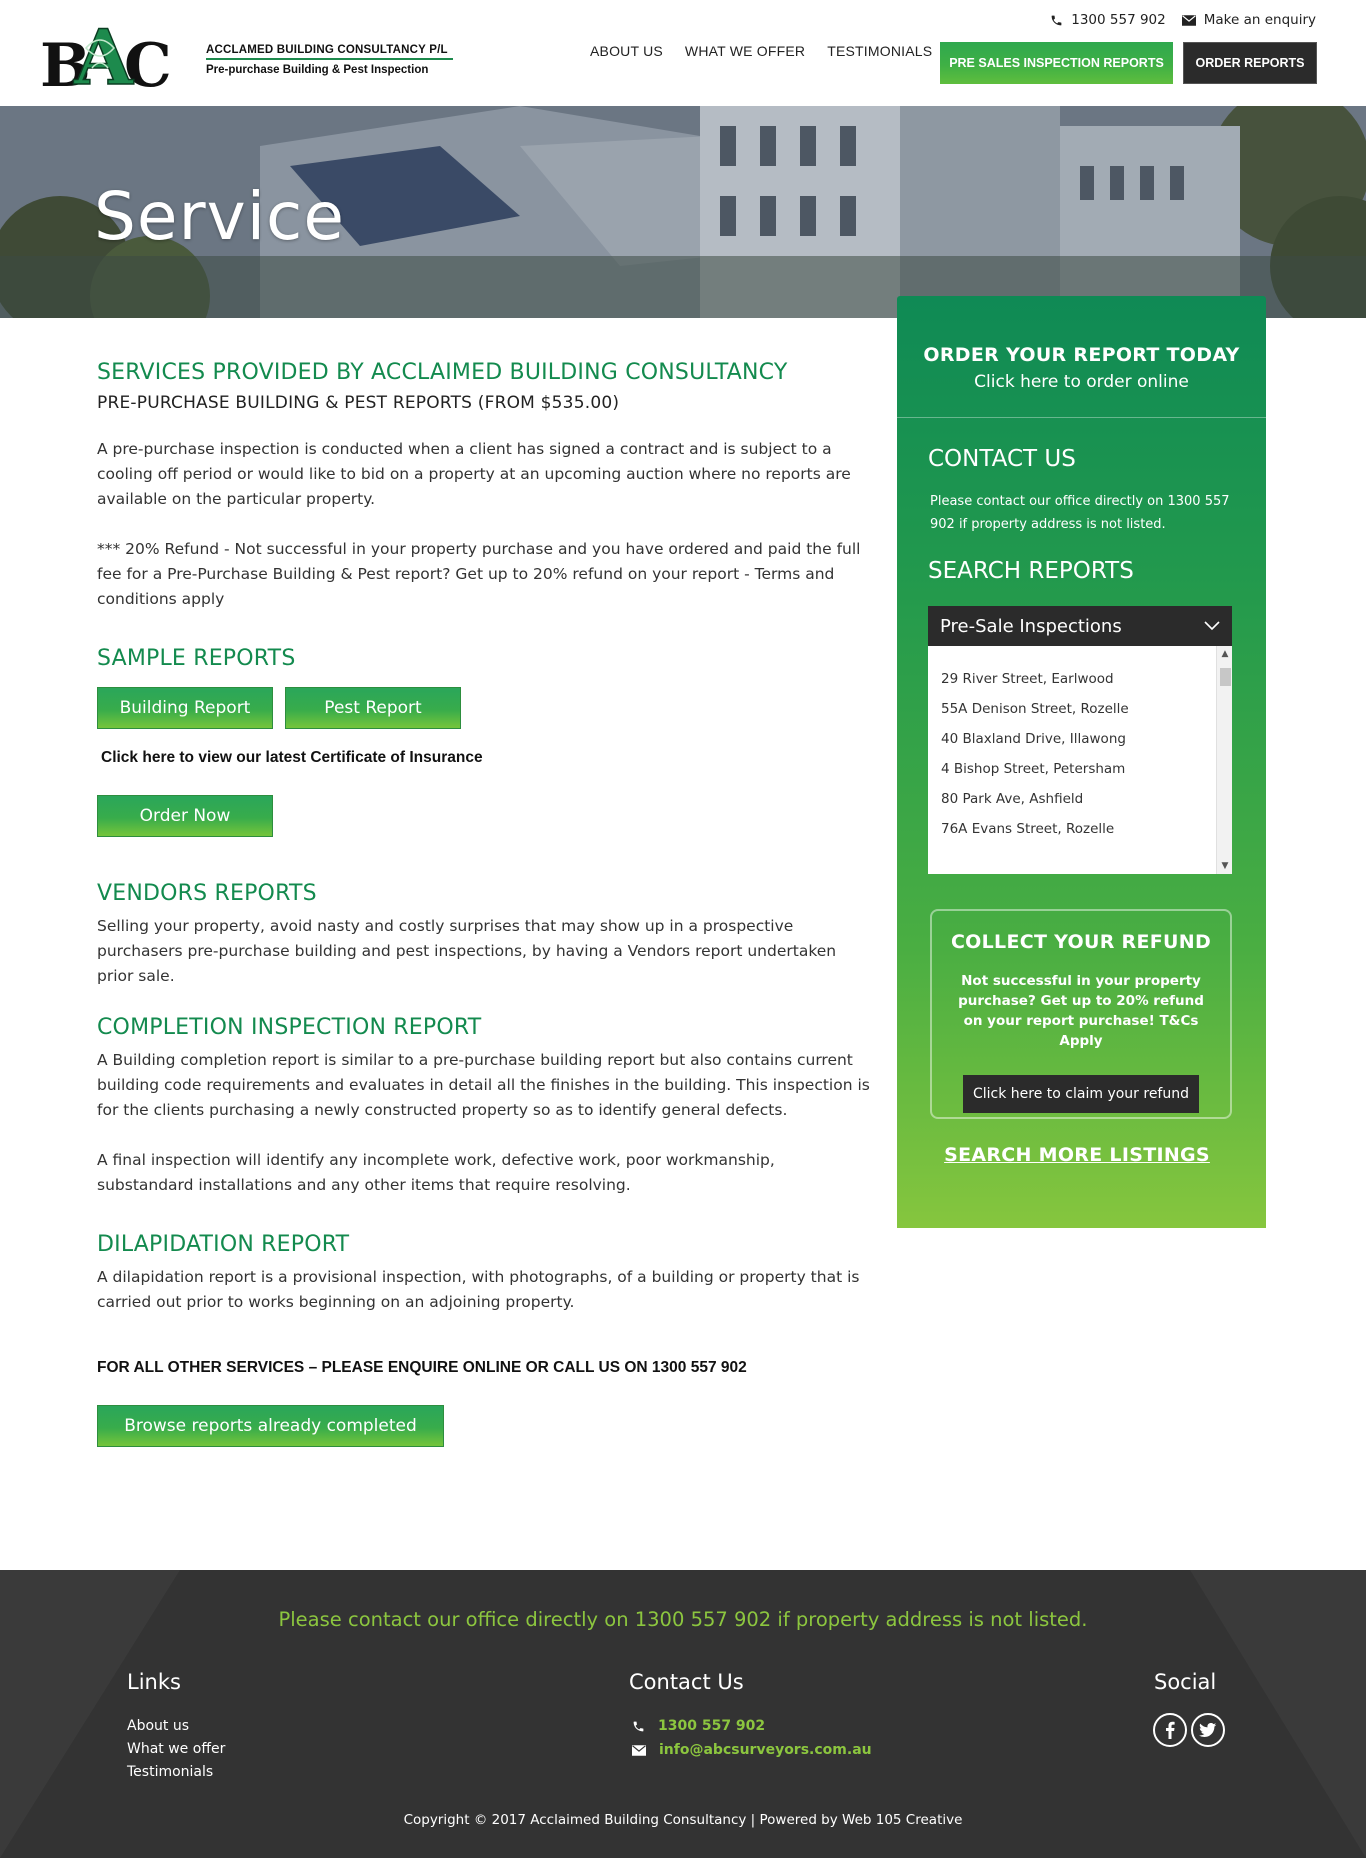 This screenshot has height=1858, width=1366. I want to click on facebook-link, so click(1170, 1730).